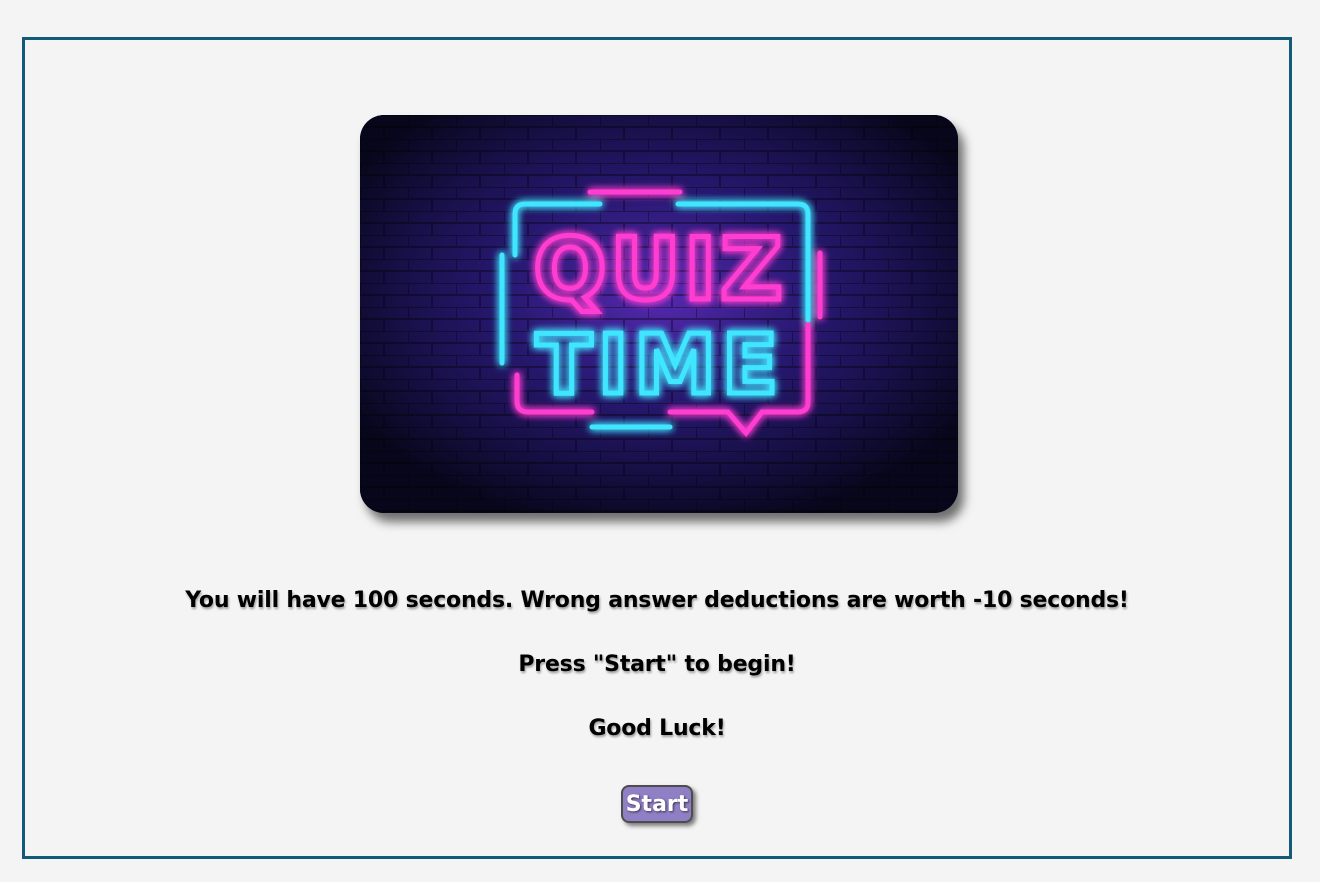 The height and width of the screenshot is (882, 1320). What do you see at coordinates (657, 664) in the screenshot?
I see `start-prompt-message: Press "Start" to begin!` at bounding box center [657, 664].